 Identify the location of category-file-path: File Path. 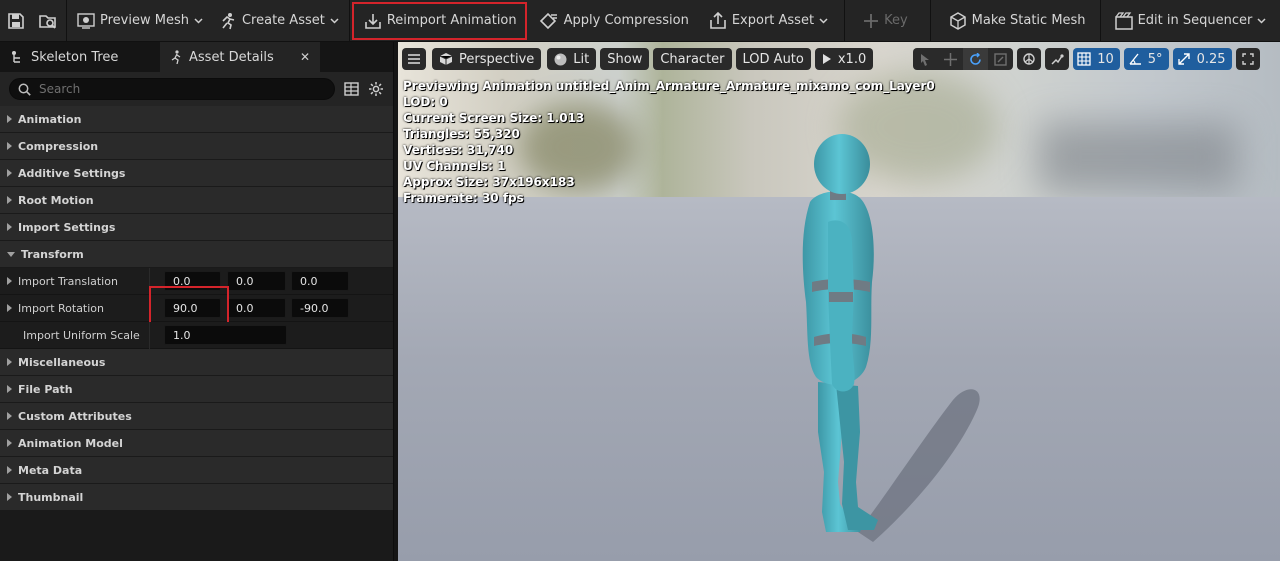
(196, 389).